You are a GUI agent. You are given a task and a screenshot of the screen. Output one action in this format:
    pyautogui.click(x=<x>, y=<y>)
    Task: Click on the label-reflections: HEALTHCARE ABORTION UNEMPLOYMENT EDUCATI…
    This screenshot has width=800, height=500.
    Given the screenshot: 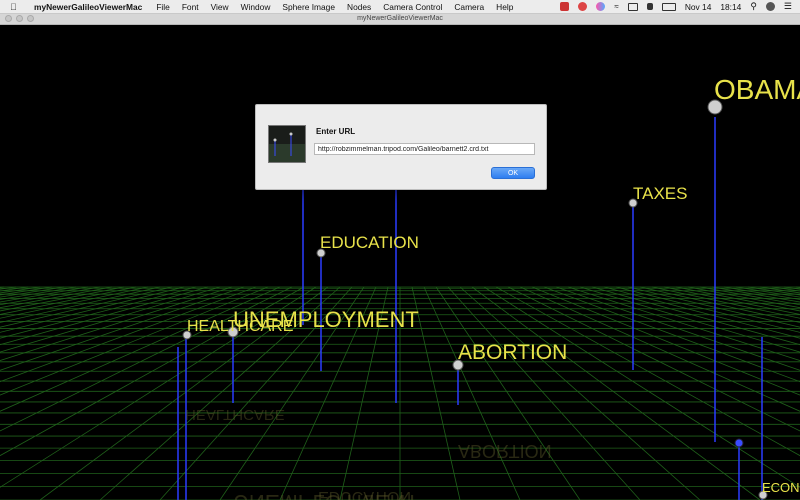 What is the action you would take?
    pyautogui.click(x=368, y=453)
    